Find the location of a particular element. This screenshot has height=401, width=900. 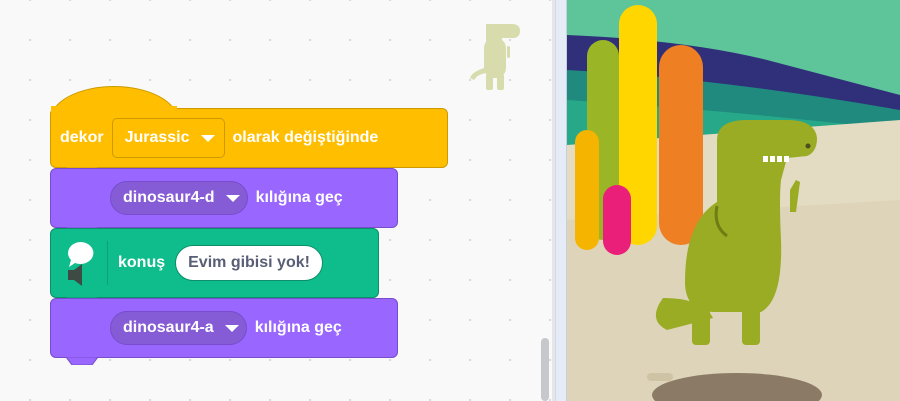

speak-block: konuş Evim gibisi yok! is located at coordinates (214, 266).